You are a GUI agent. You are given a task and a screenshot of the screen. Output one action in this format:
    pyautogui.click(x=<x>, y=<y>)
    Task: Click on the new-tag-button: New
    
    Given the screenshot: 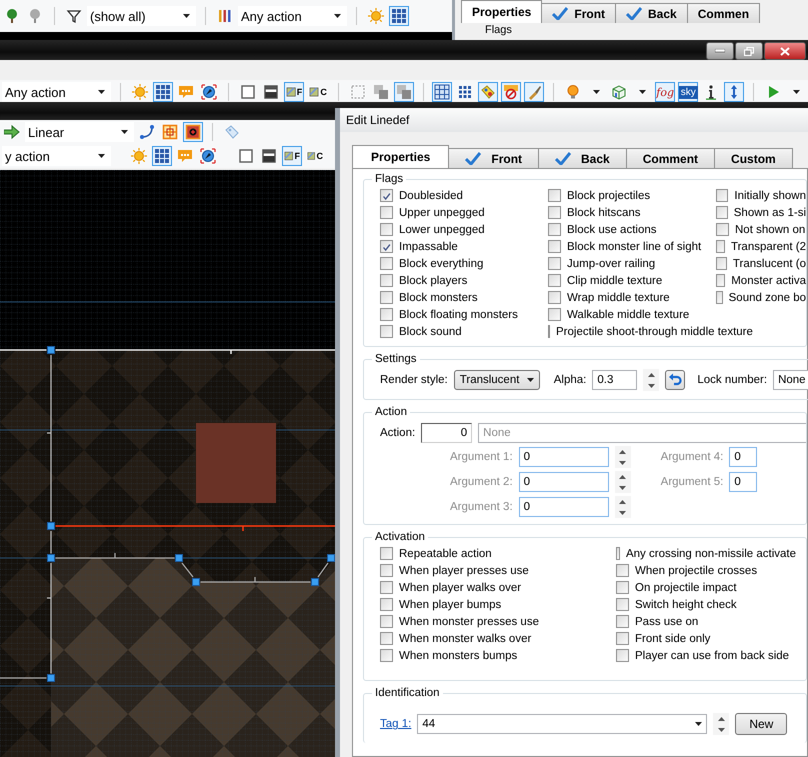 What is the action you would take?
    pyautogui.click(x=761, y=724)
    